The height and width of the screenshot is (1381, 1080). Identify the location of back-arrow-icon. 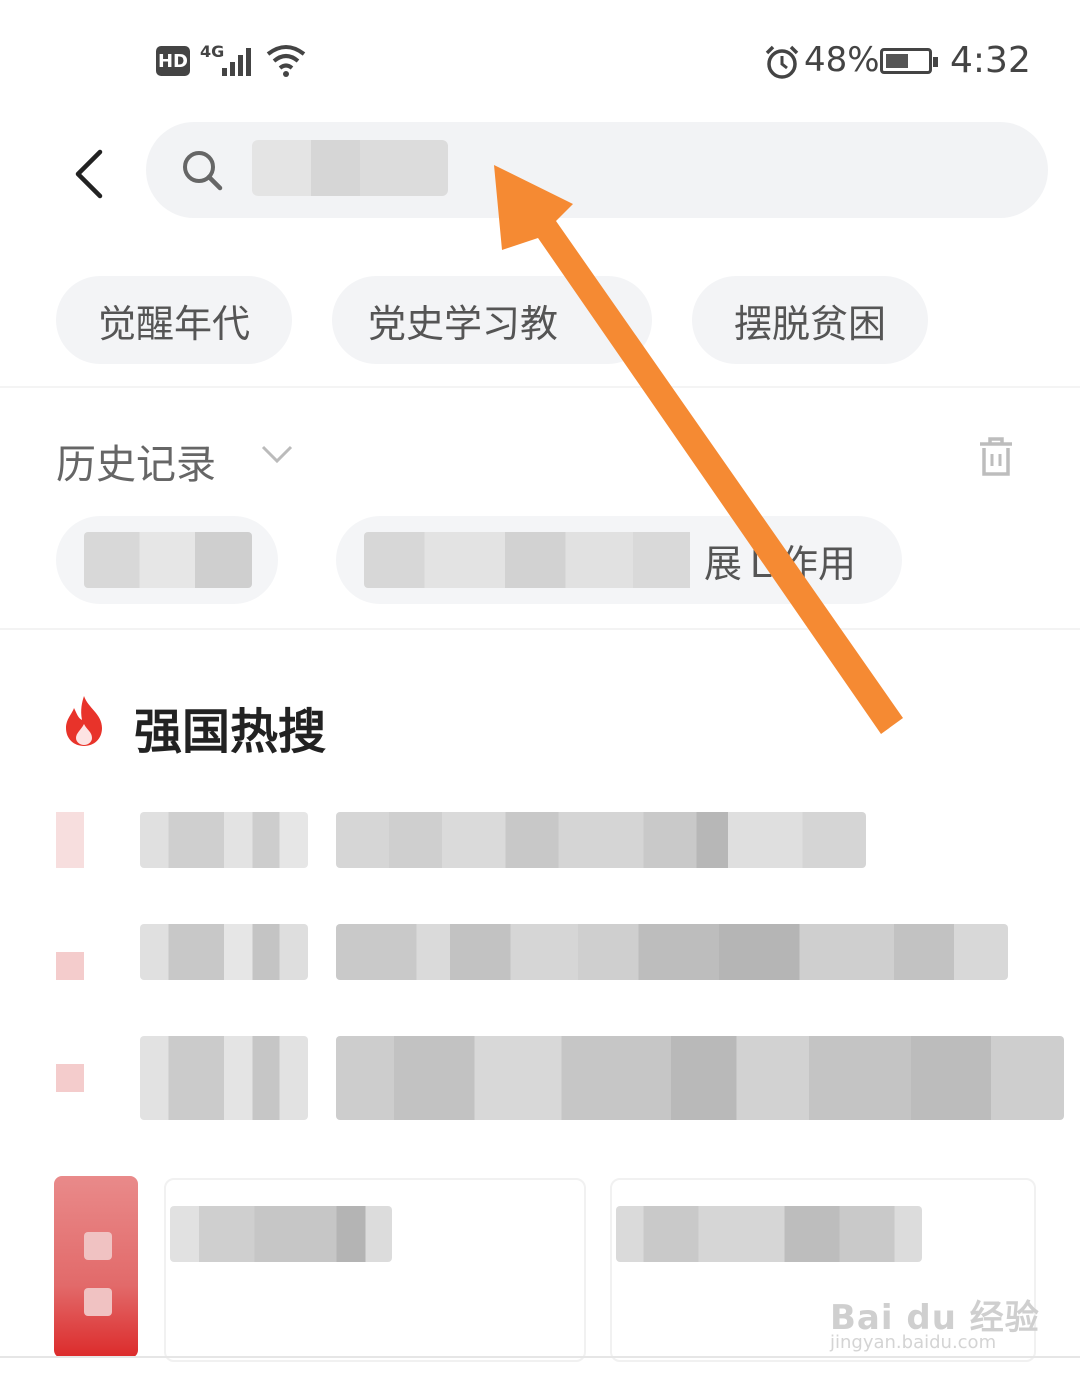
(90, 174).